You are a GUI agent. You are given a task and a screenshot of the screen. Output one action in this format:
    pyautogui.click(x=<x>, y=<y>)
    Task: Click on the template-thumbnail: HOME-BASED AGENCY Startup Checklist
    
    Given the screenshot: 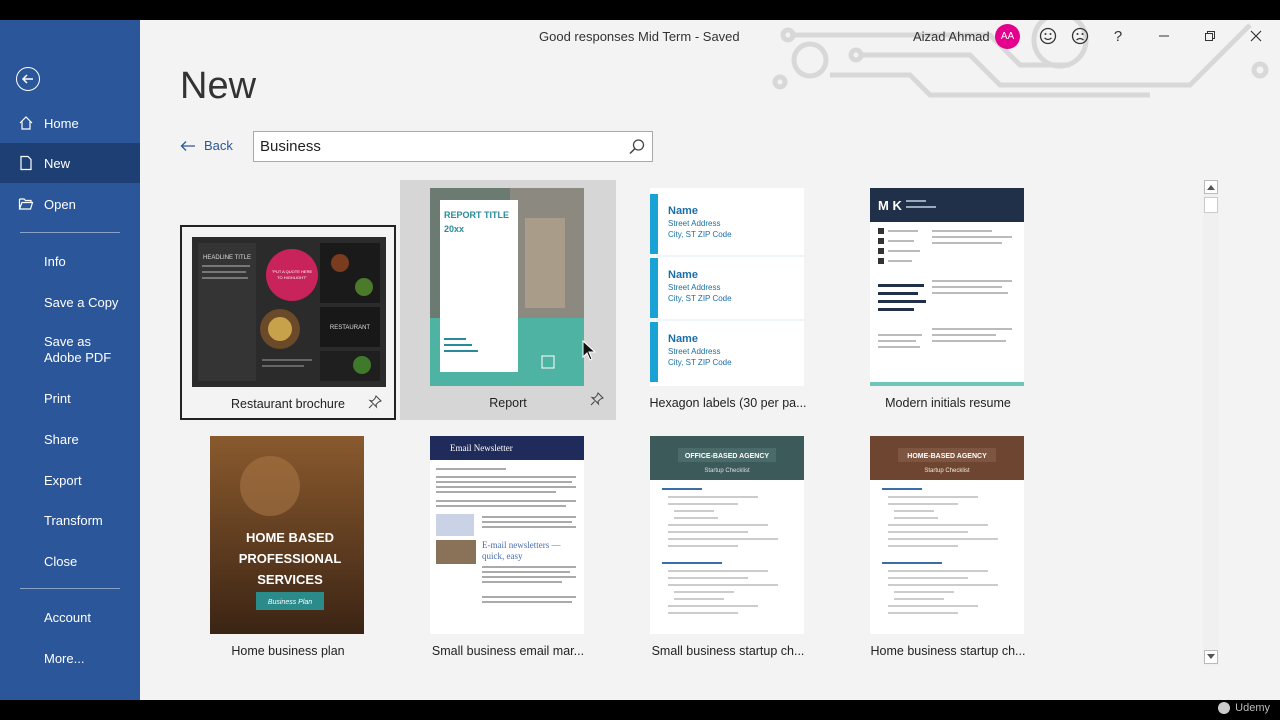 What is the action you would take?
    pyautogui.click(x=947, y=535)
    